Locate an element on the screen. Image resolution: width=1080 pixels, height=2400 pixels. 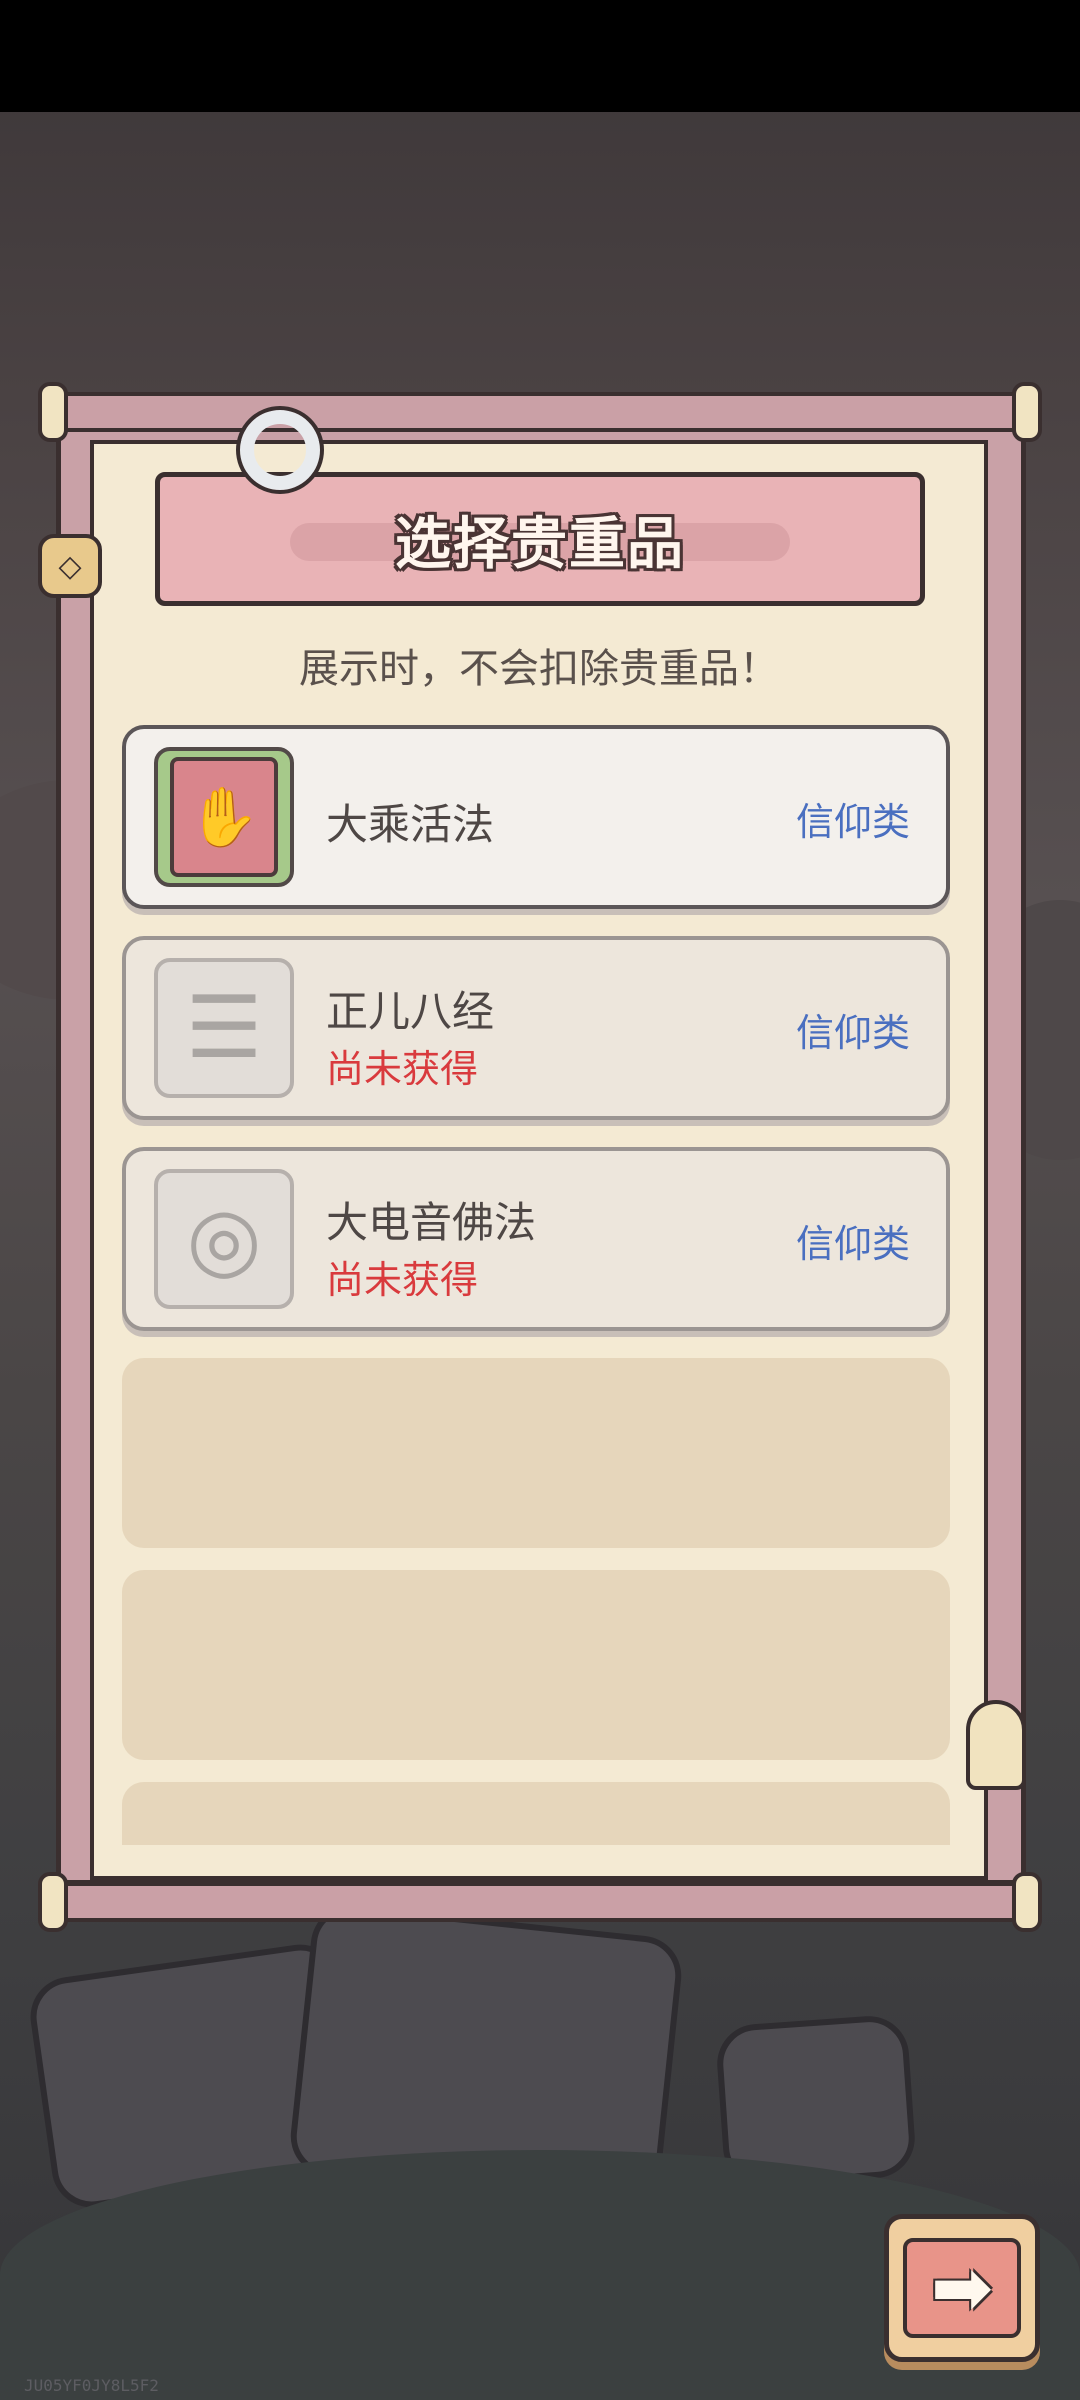
dialog-title: 选择贵重品 is located at coordinates (540, 544).